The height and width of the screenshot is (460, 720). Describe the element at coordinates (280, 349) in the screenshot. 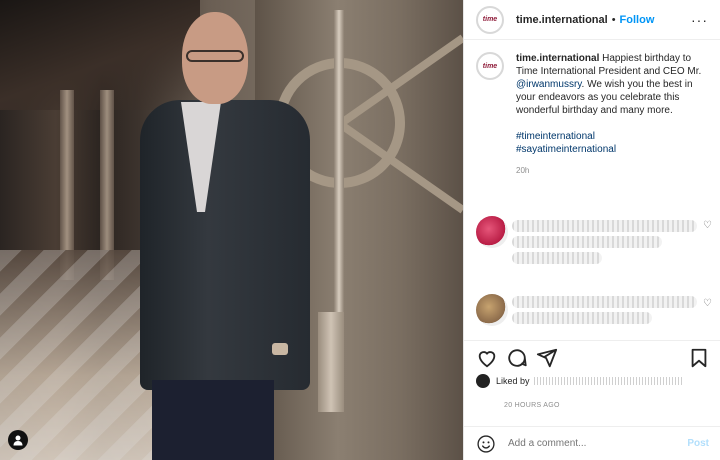

I see `person-watch` at that location.